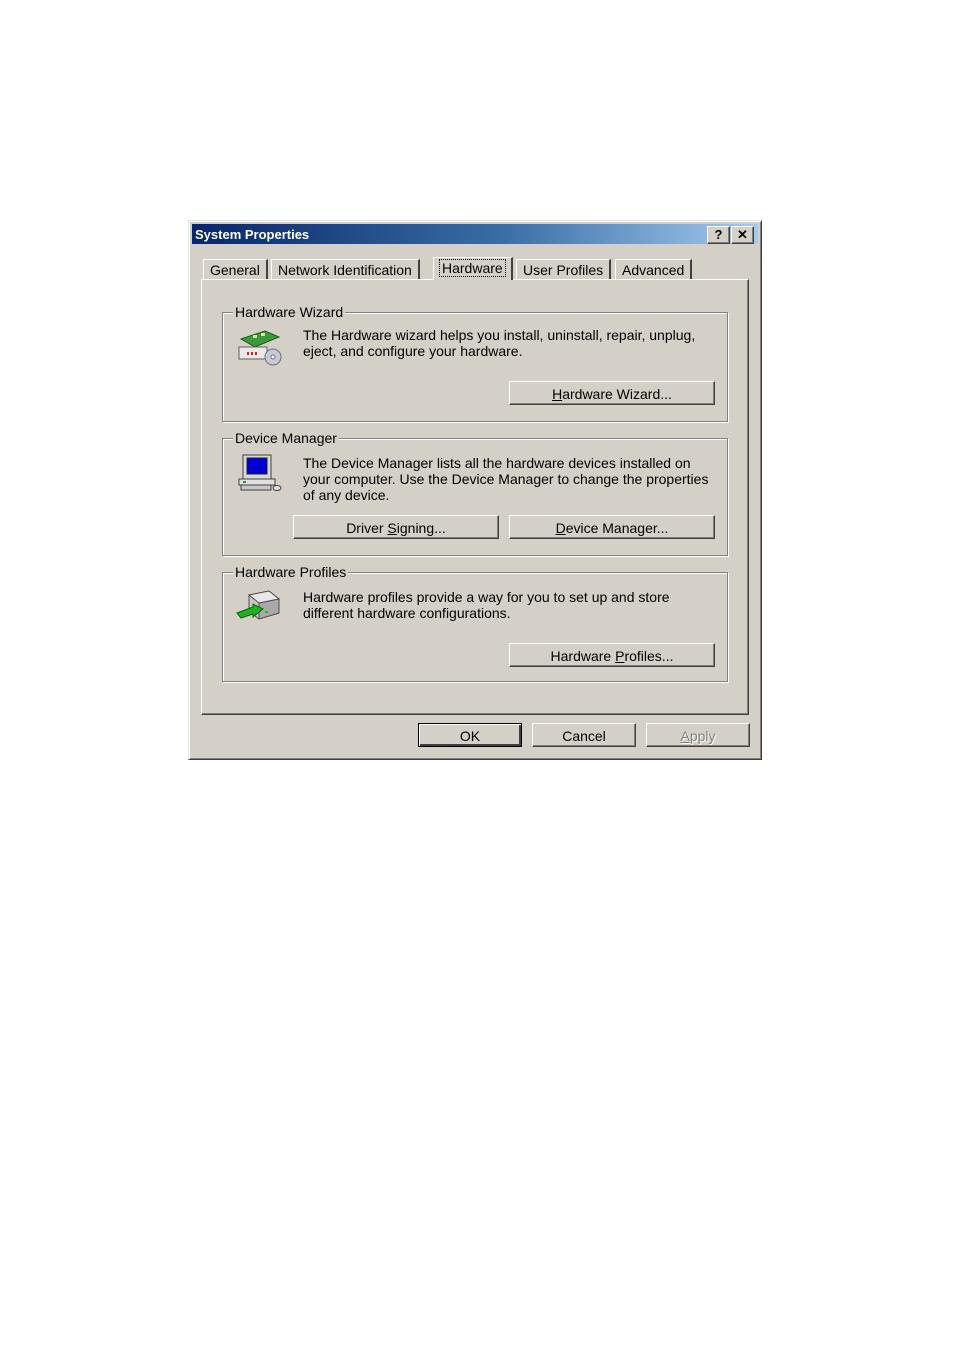  I want to click on accelerator-key: S, so click(392, 528).